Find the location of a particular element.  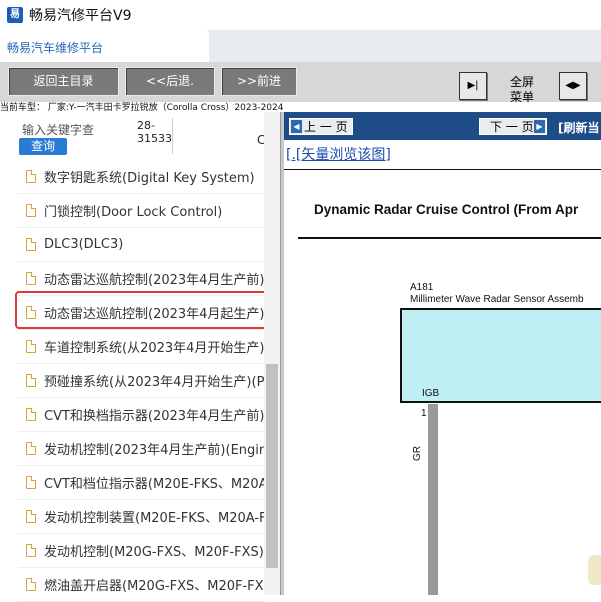

separator is located at coordinates (172, 136).